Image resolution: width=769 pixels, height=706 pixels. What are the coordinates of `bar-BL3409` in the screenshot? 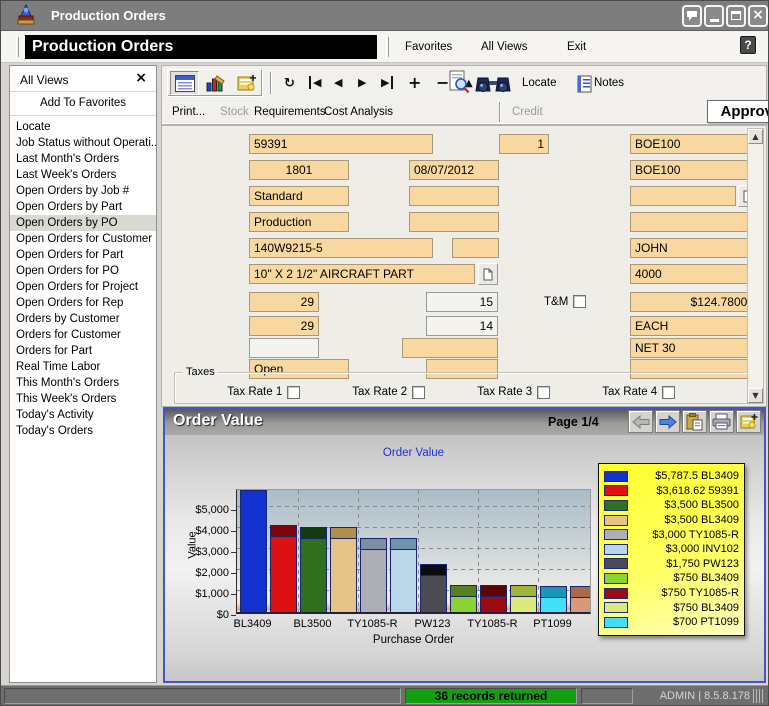 It's located at (343, 569).